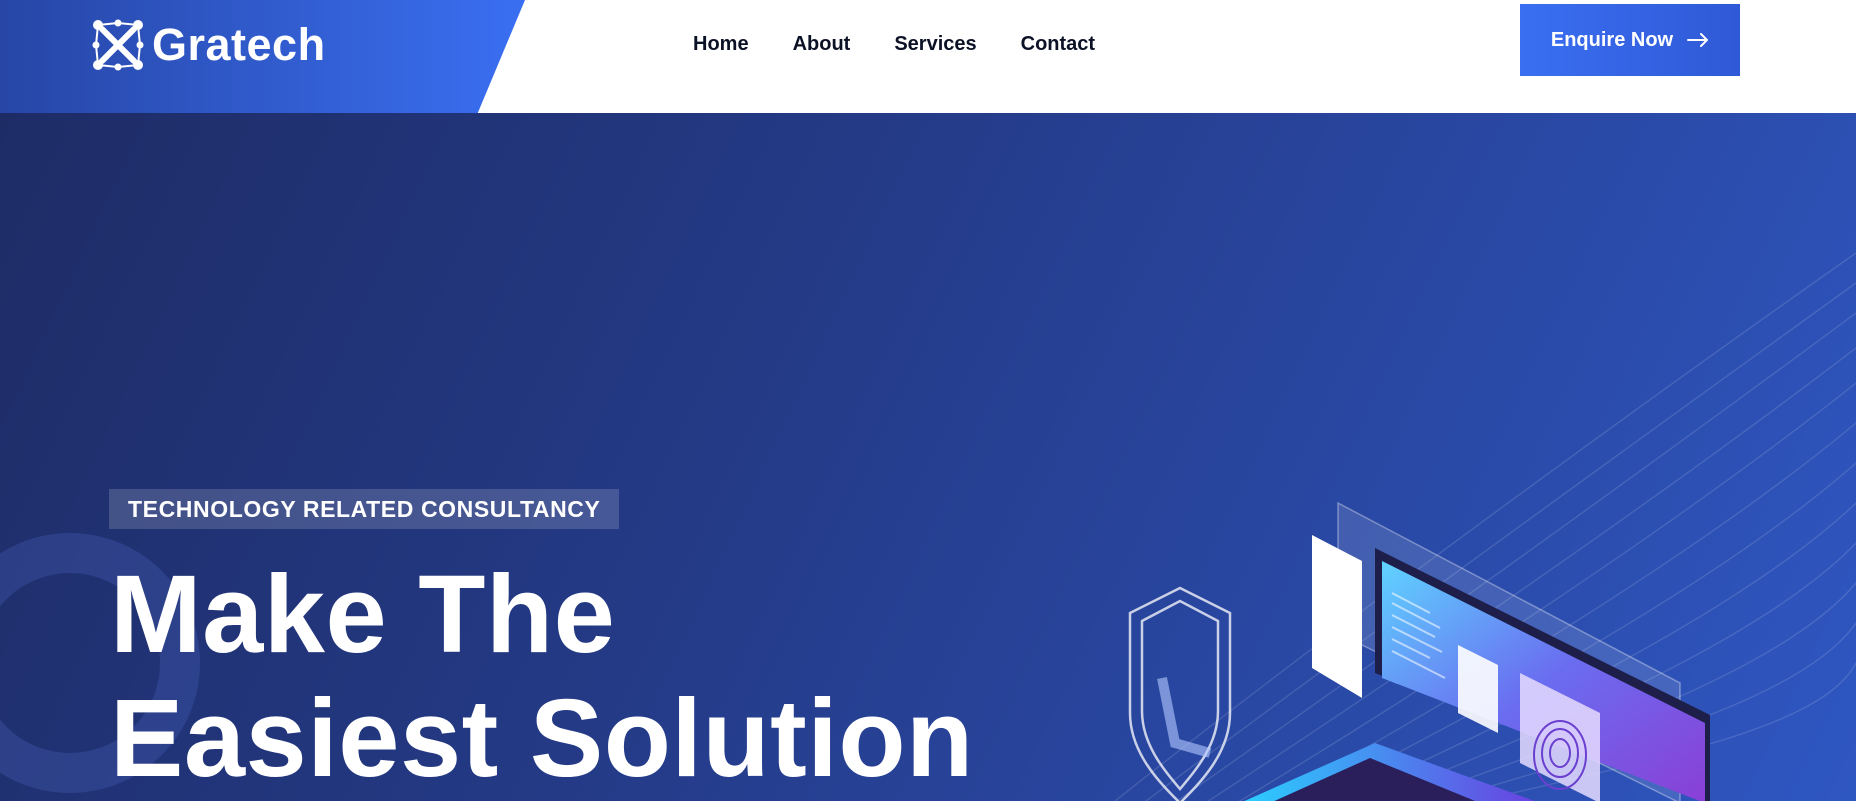  What do you see at coordinates (118, 45) in the screenshot?
I see `x-network-logo-icon` at bounding box center [118, 45].